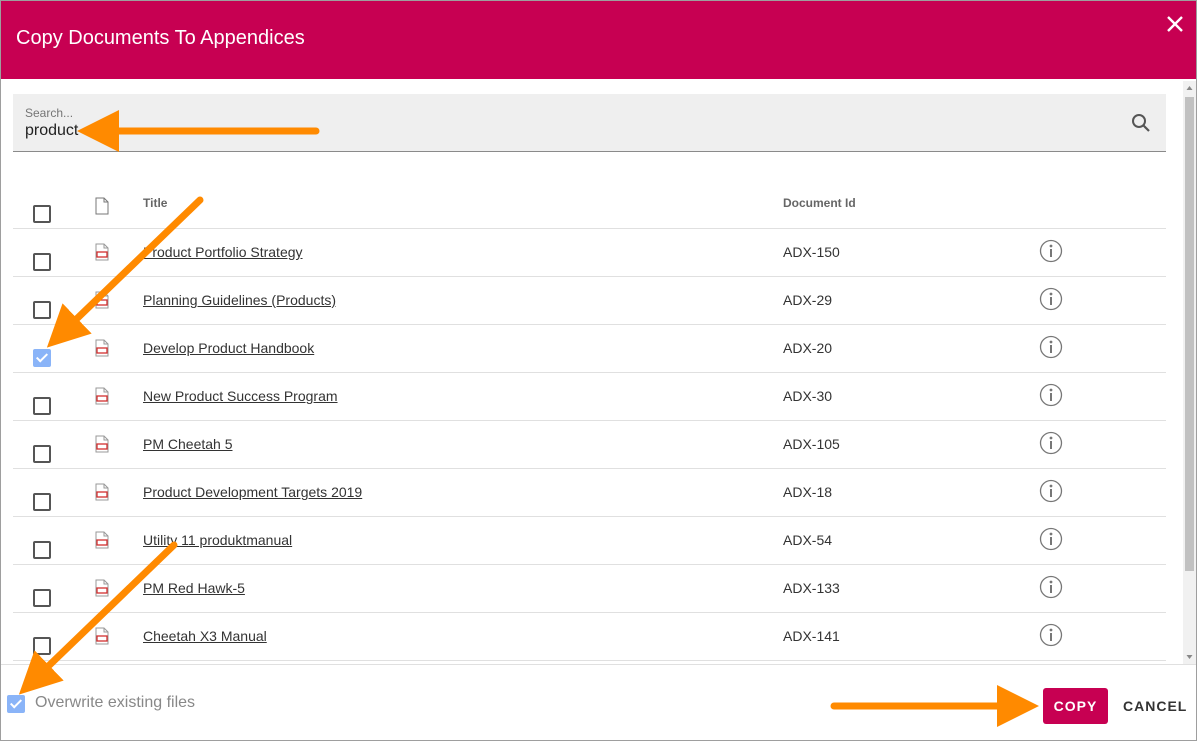 The width and height of the screenshot is (1197, 741). What do you see at coordinates (811, 444) in the screenshot?
I see `document-id: ADX-105` at bounding box center [811, 444].